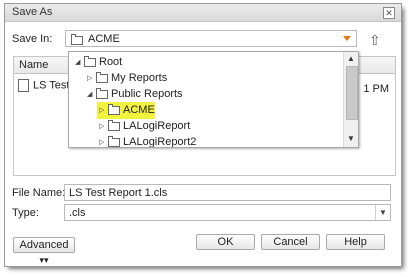 The image size is (411, 277). What do you see at coordinates (389, 13) in the screenshot?
I see `close-icon: ✕` at bounding box center [389, 13].